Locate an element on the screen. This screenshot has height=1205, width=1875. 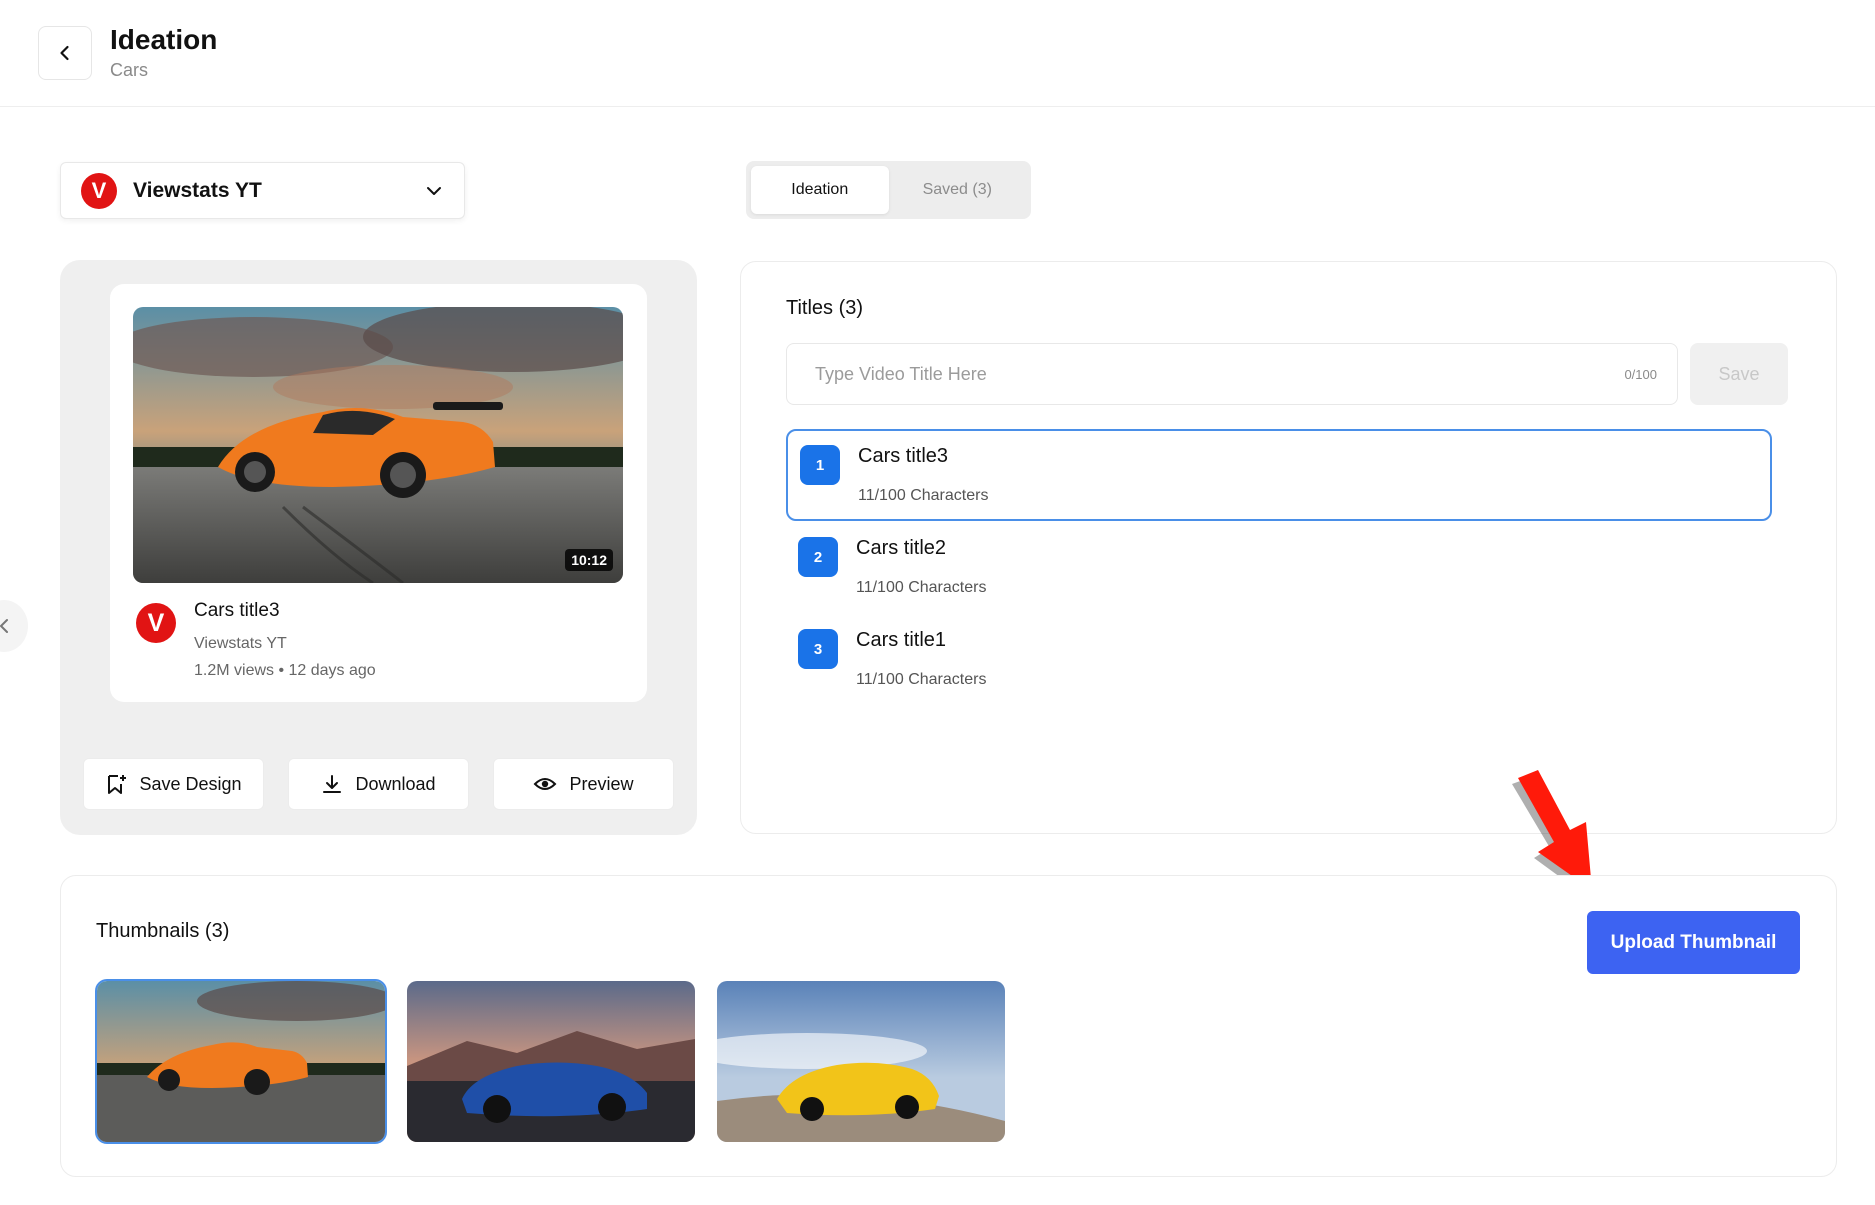
tab-saved: Saved (3) is located at coordinates (958, 190).